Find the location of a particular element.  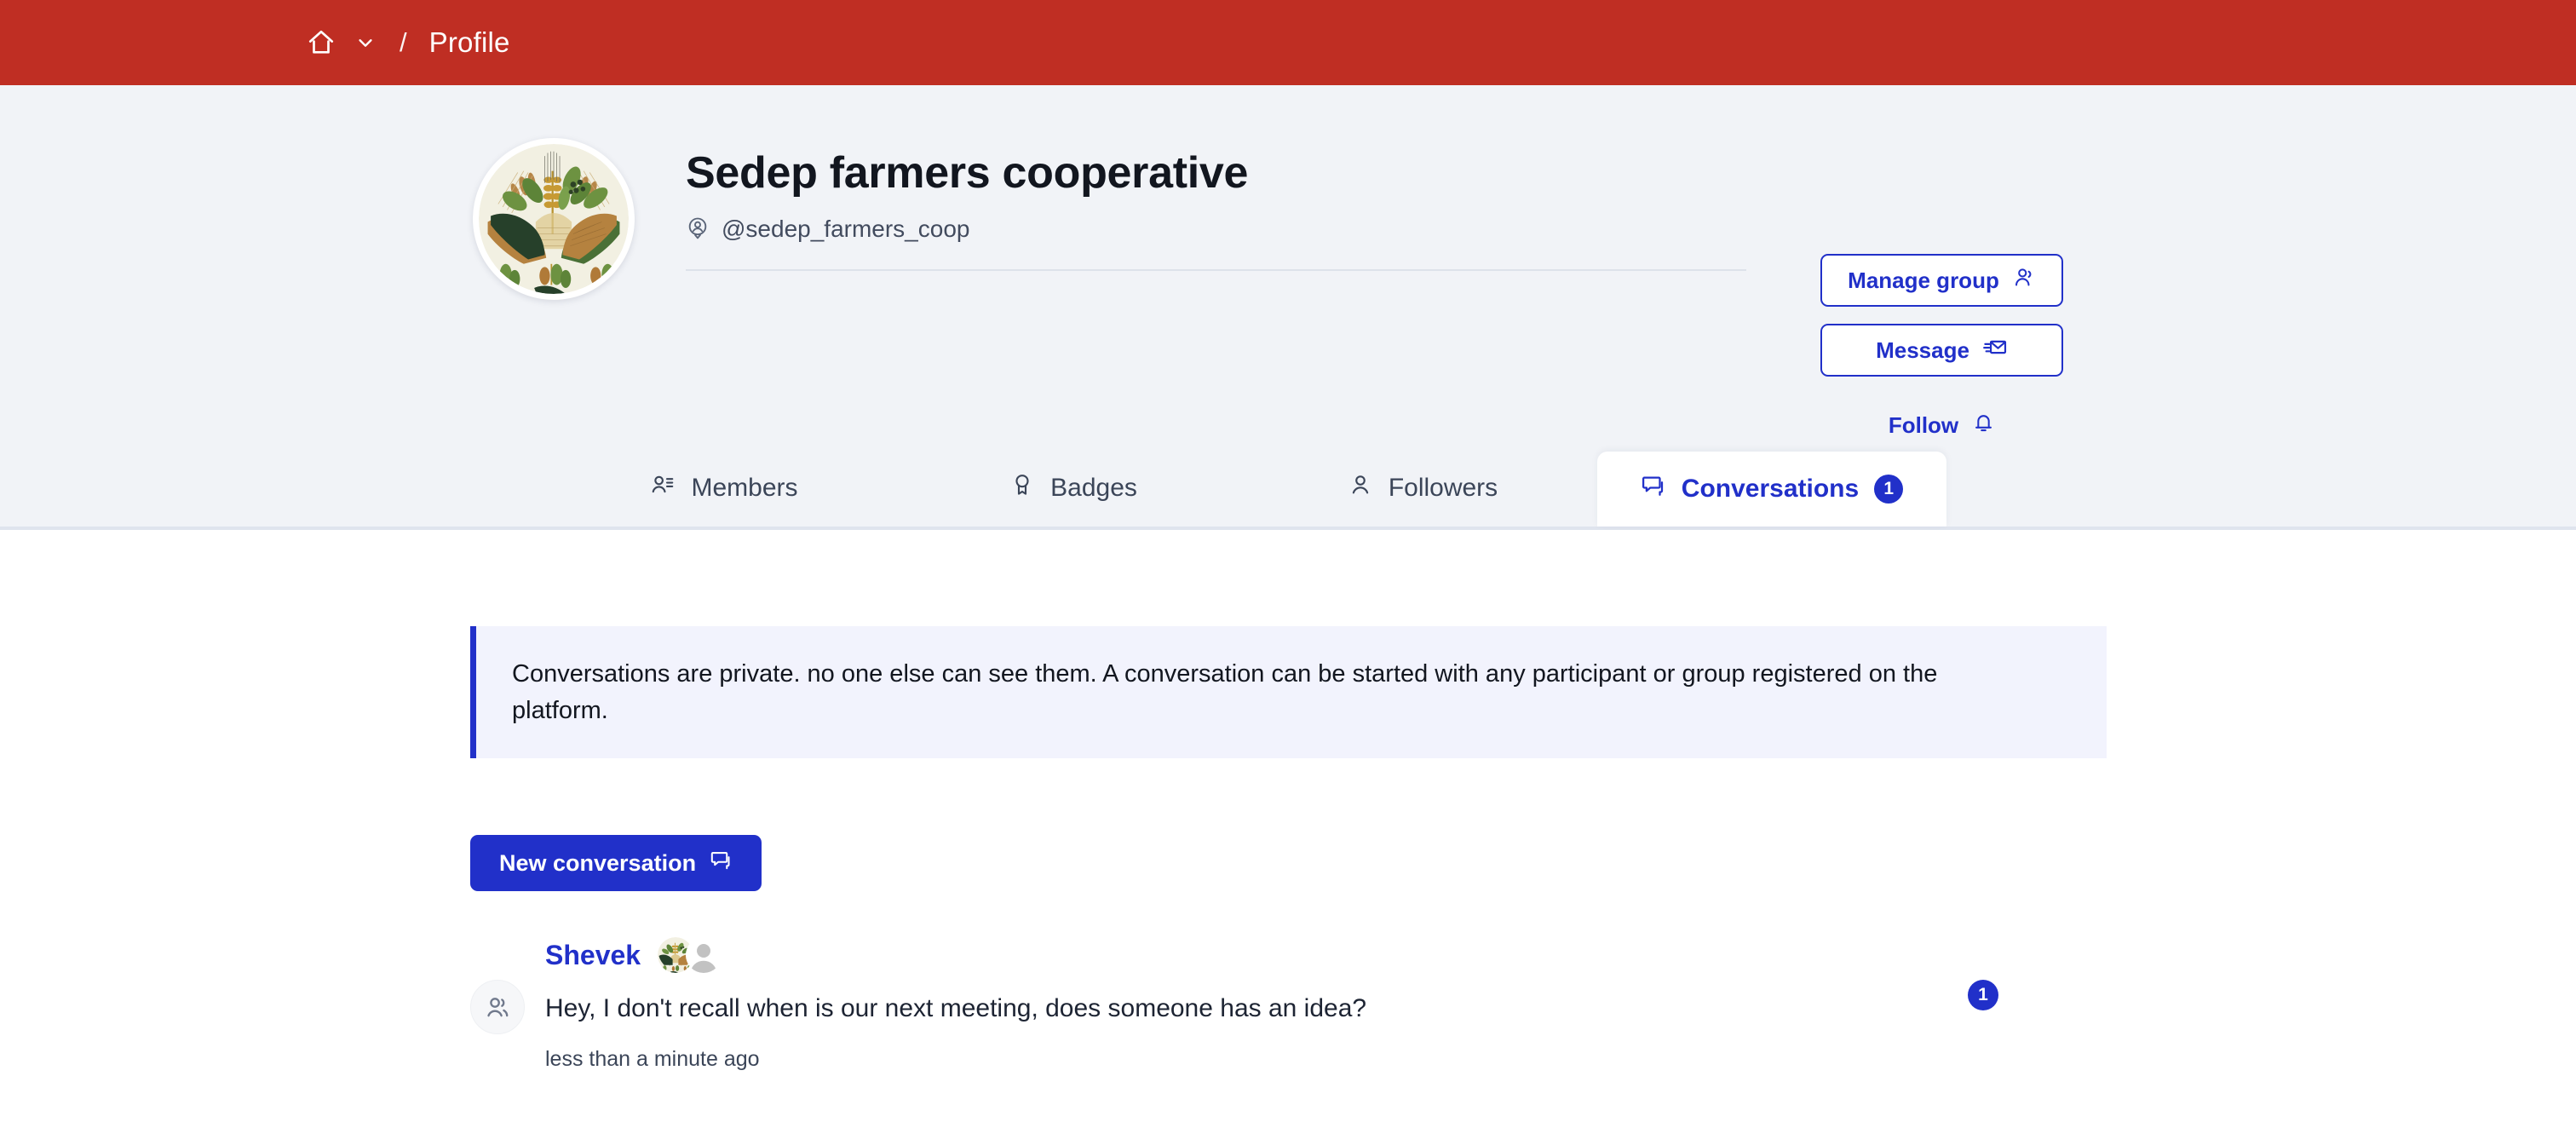

follow-button: Follow is located at coordinates (1941, 425).